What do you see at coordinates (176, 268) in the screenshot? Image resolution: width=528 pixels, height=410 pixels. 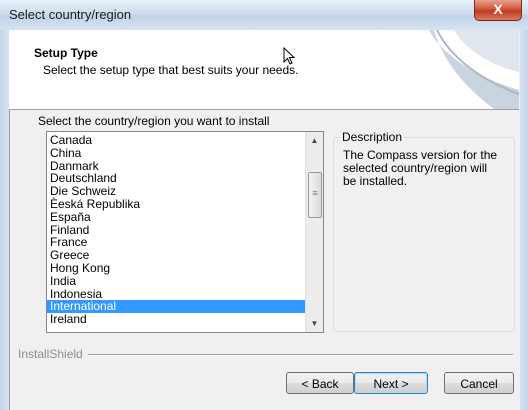 I see `list-item: Hong Kong` at bounding box center [176, 268].